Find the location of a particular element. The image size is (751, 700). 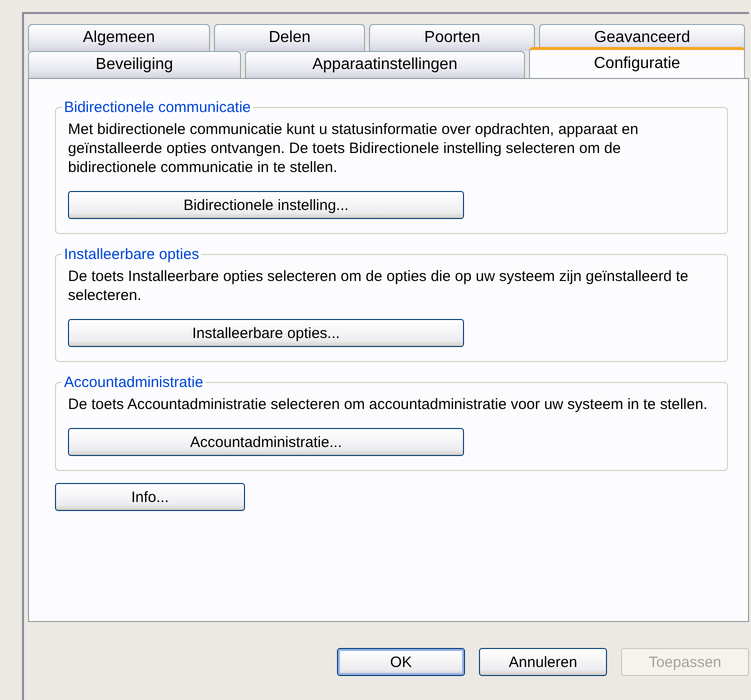

group-title: Installeerbare opties is located at coordinates (131, 254).